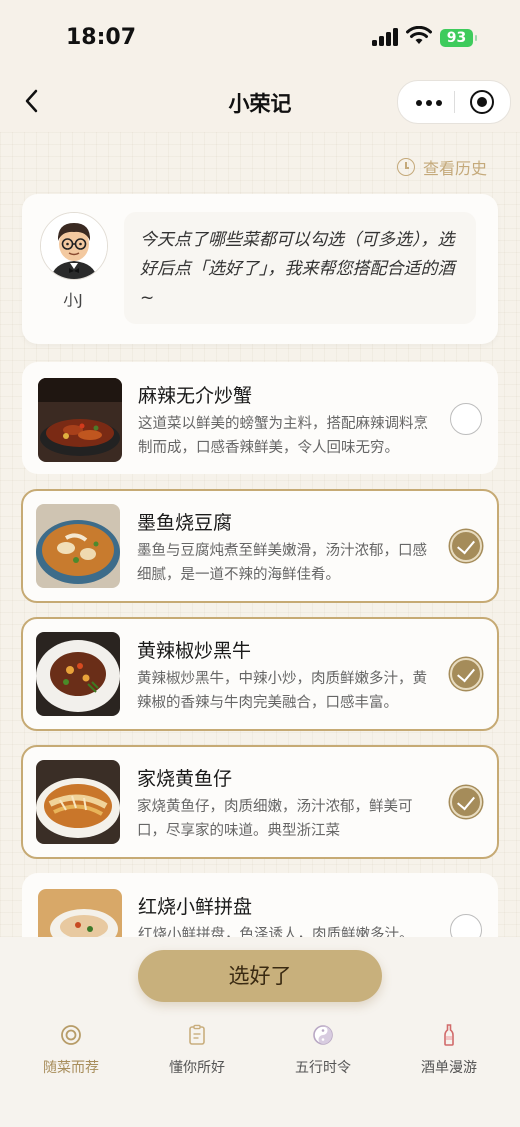  I want to click on battery-icon: 93, so click(458, 38).